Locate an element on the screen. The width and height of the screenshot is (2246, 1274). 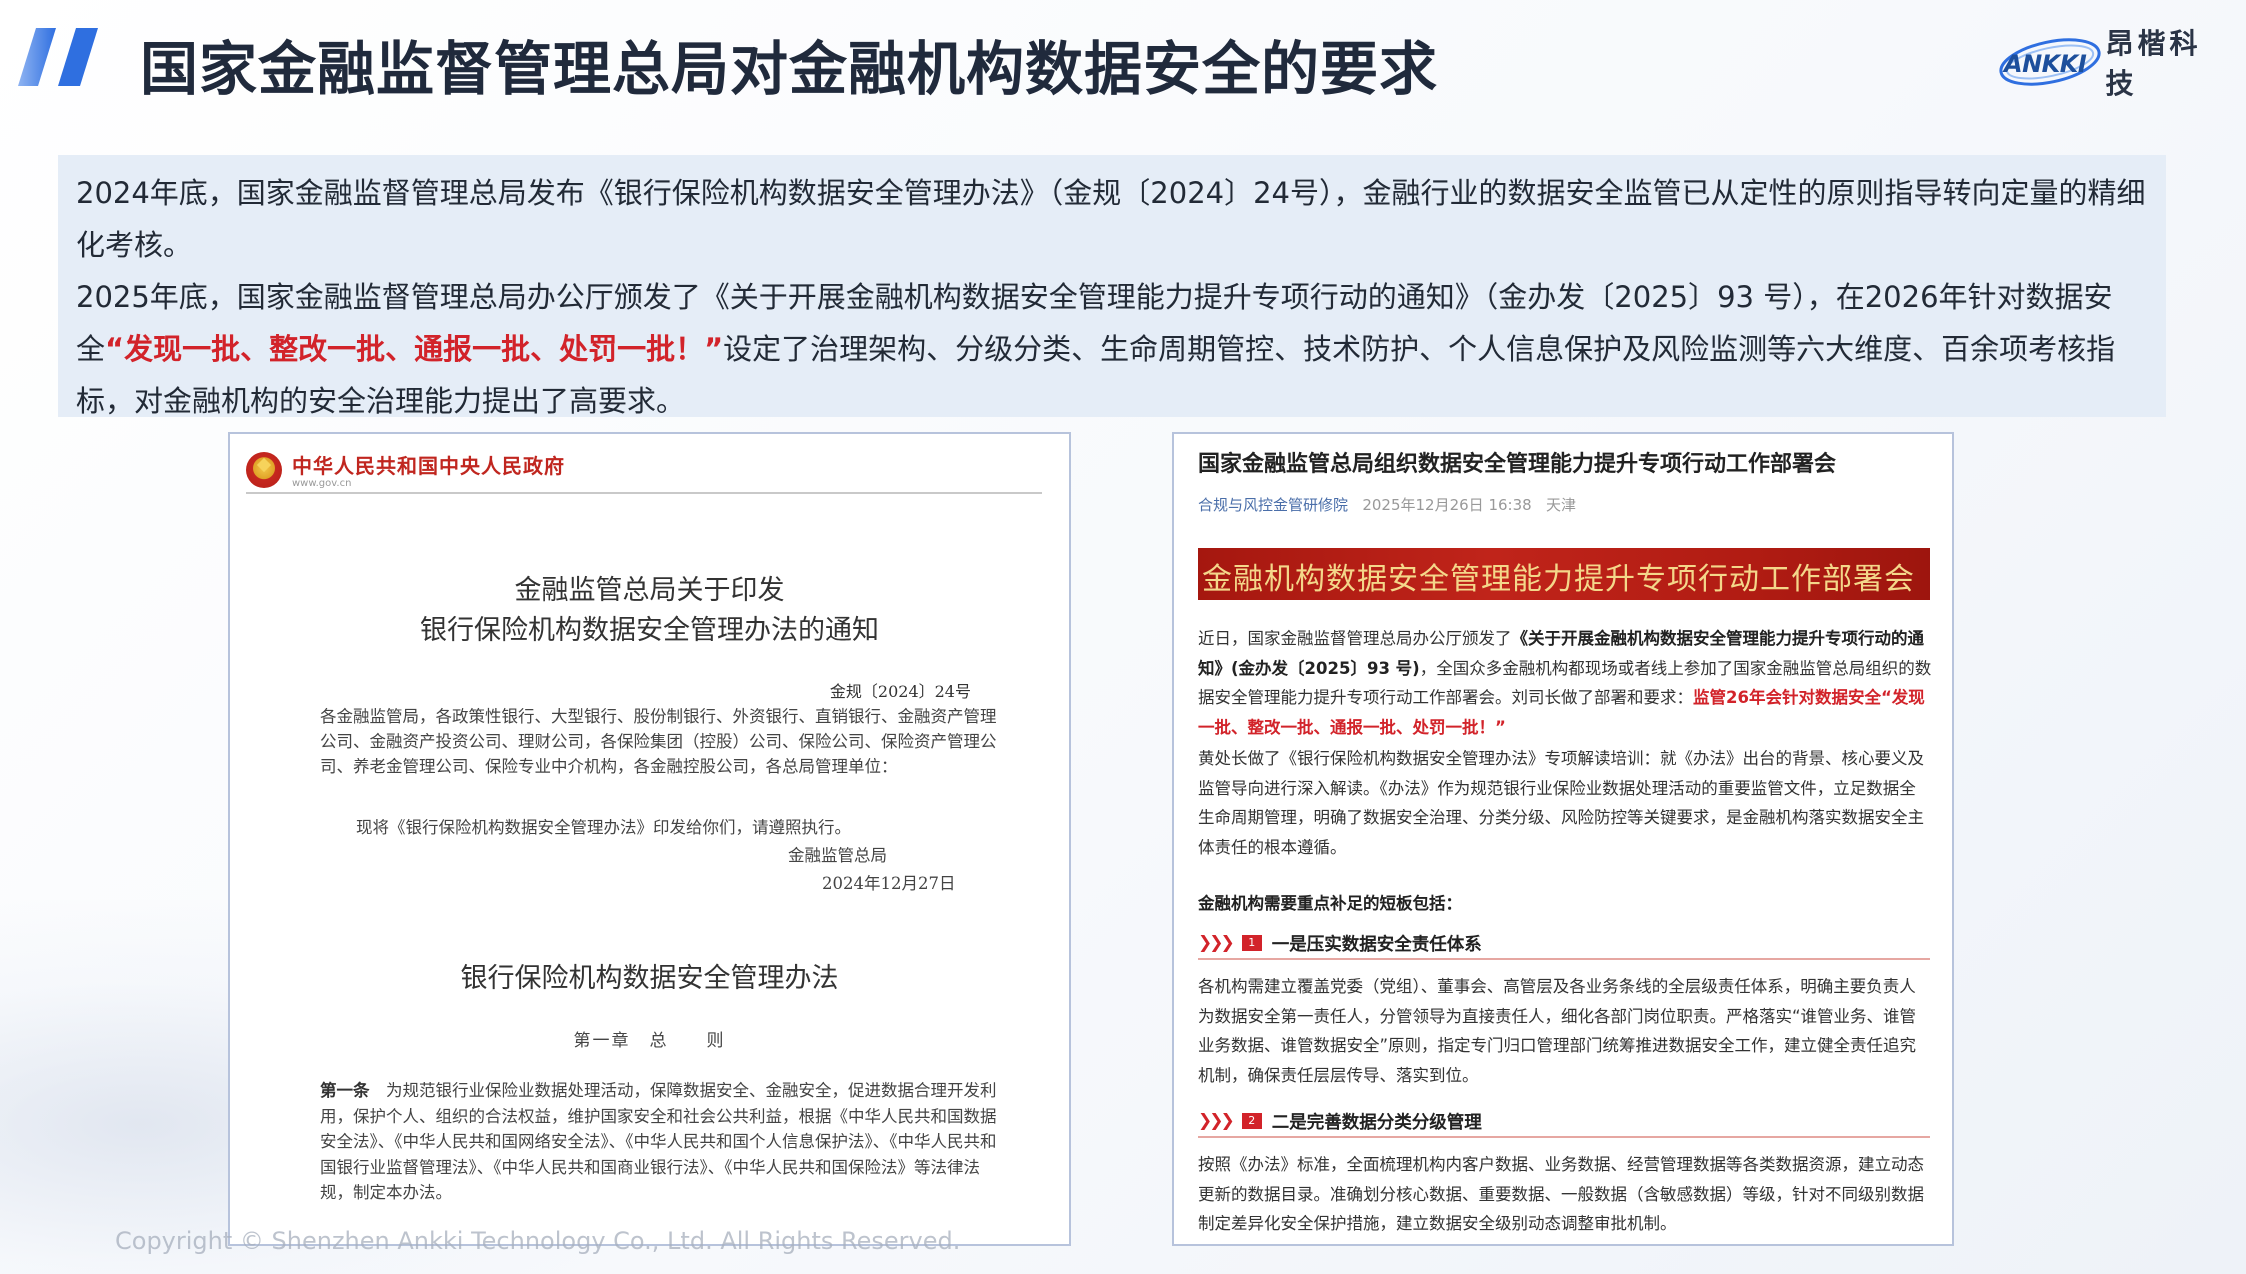
brand-logo: ANKKI 昂楷科技 is located at coordinates (2113, 63).